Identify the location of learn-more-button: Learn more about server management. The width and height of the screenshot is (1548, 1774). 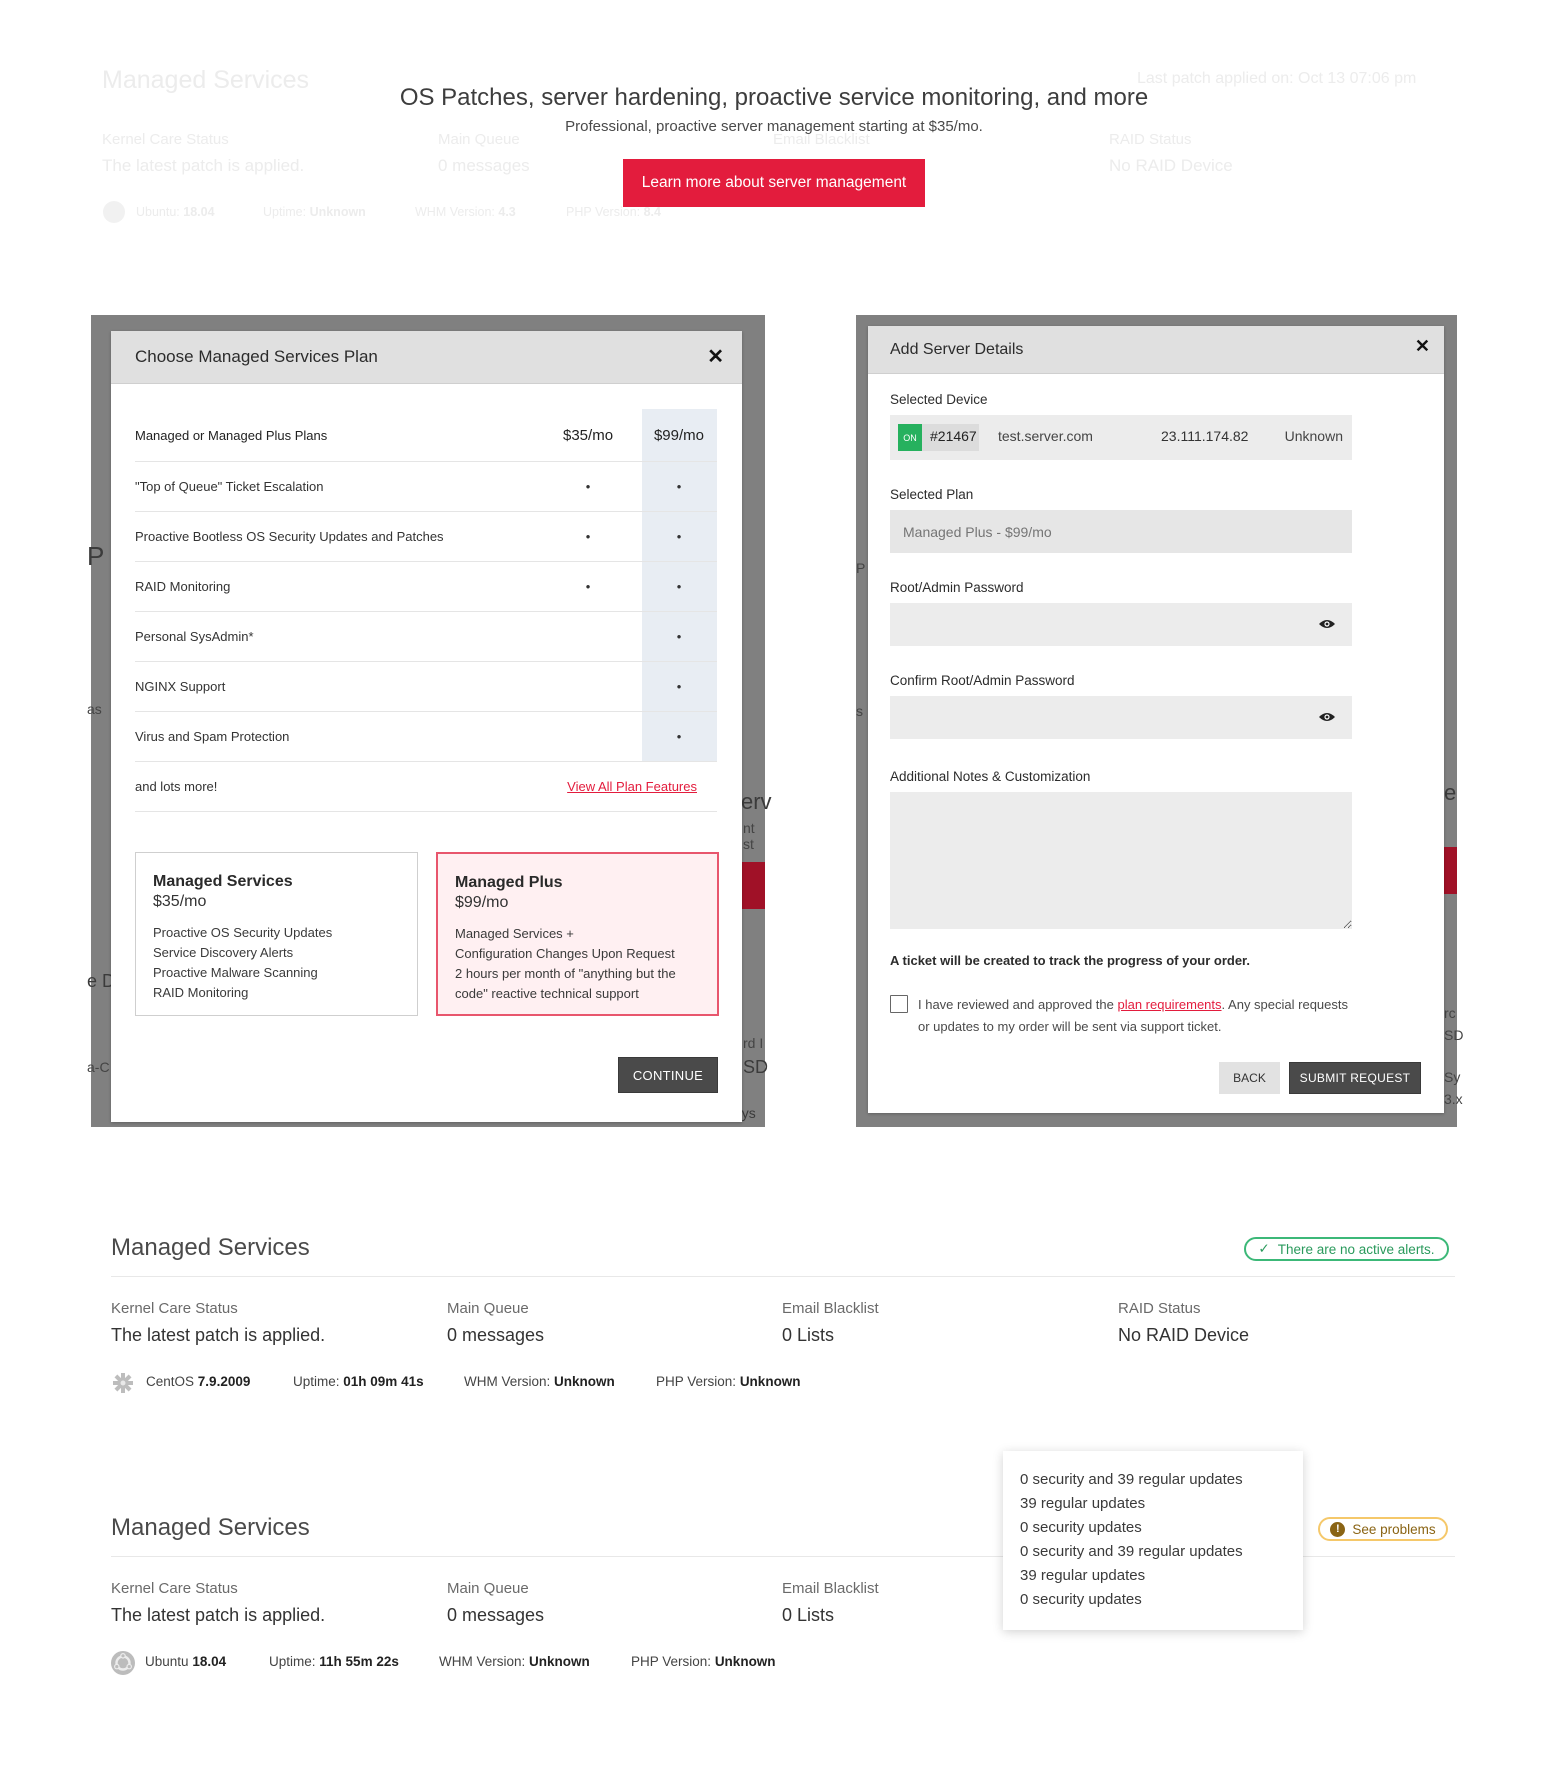
(774, 183).